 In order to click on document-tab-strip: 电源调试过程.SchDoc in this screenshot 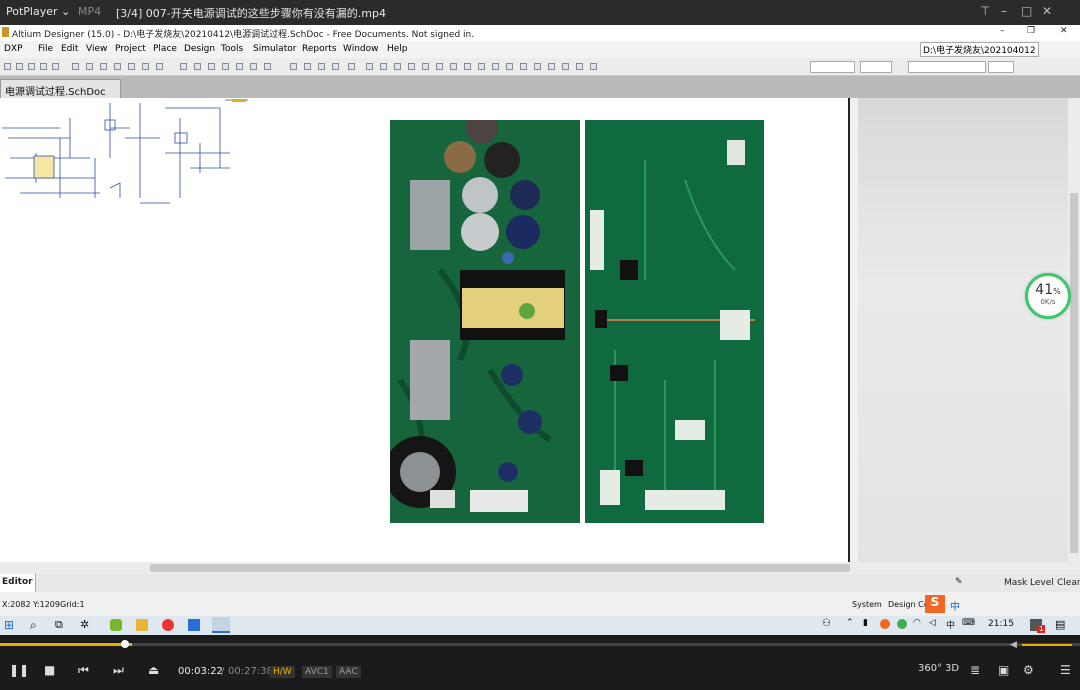, I will do `click(540, 87)`.